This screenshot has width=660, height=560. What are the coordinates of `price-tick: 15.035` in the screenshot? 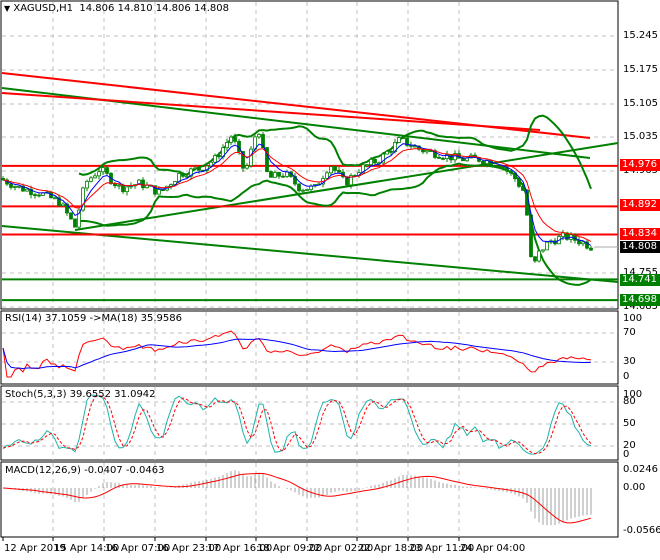 It's located at (640, 136).